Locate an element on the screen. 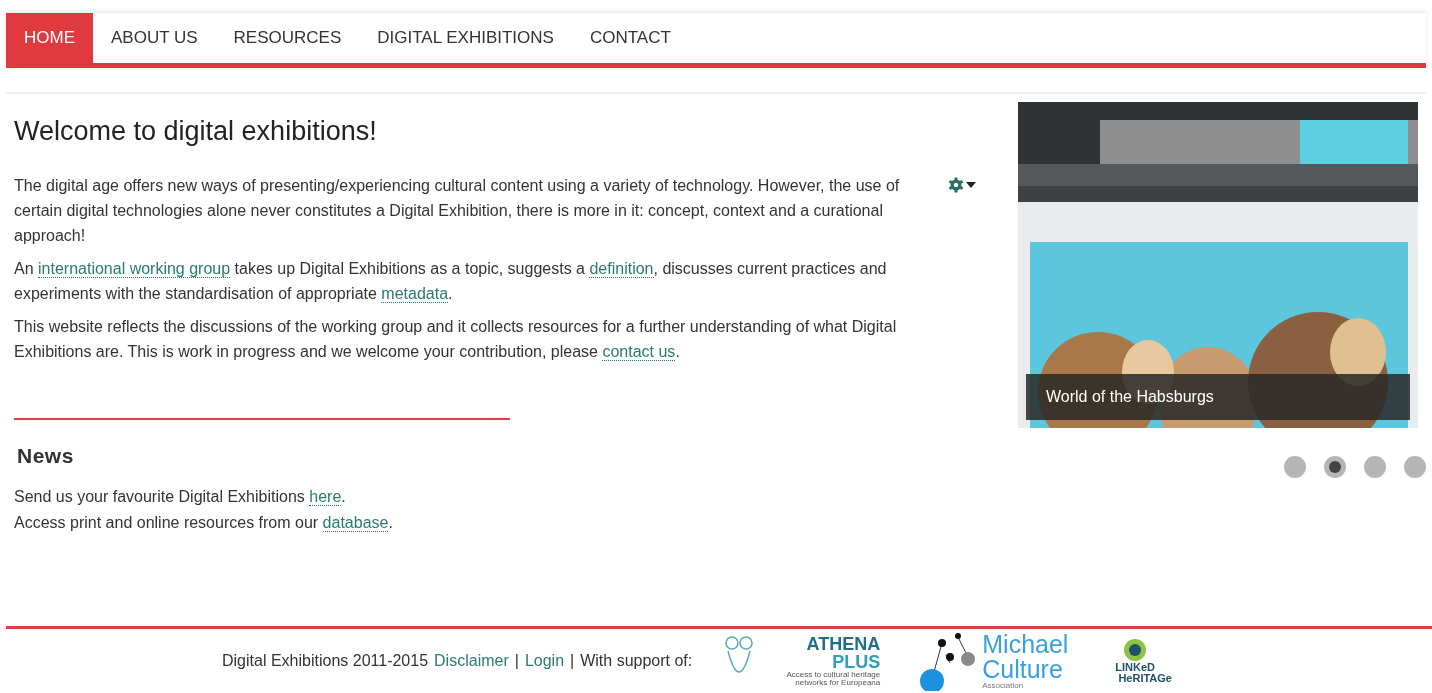 This screenshot has height=693, width=1432. page-heading: Welcome to digital exhibitions! is located at coordinates (196, 131).